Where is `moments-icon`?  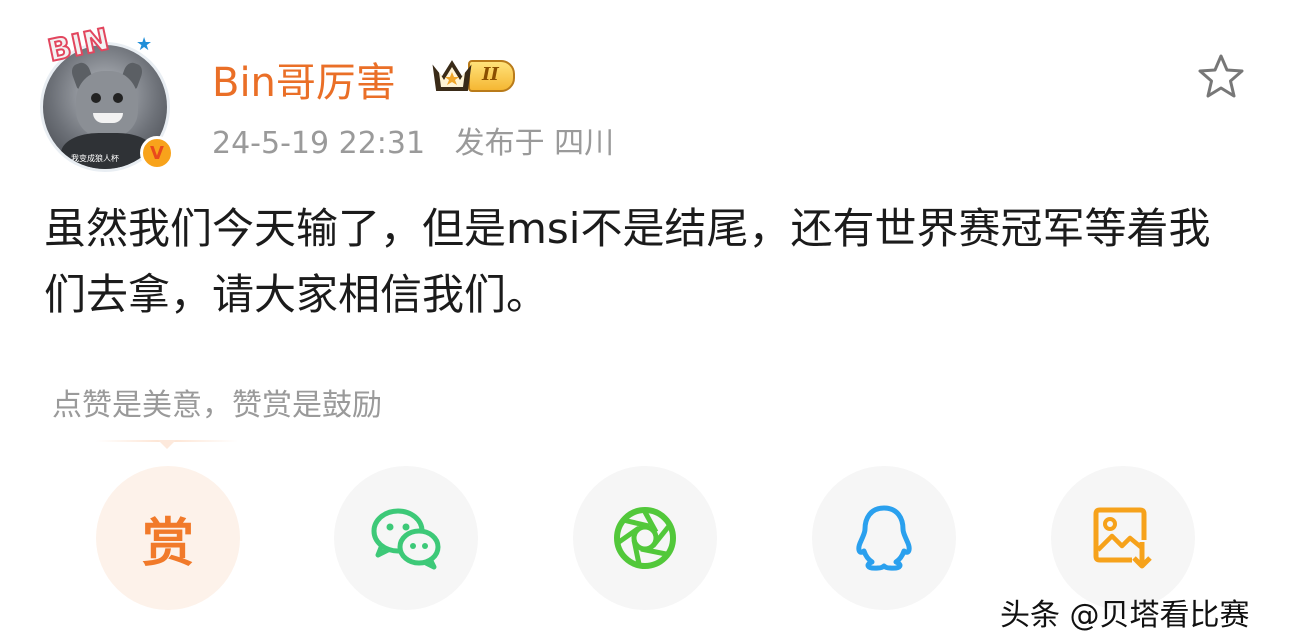 moments-icon is located at coordinates (645, 538).